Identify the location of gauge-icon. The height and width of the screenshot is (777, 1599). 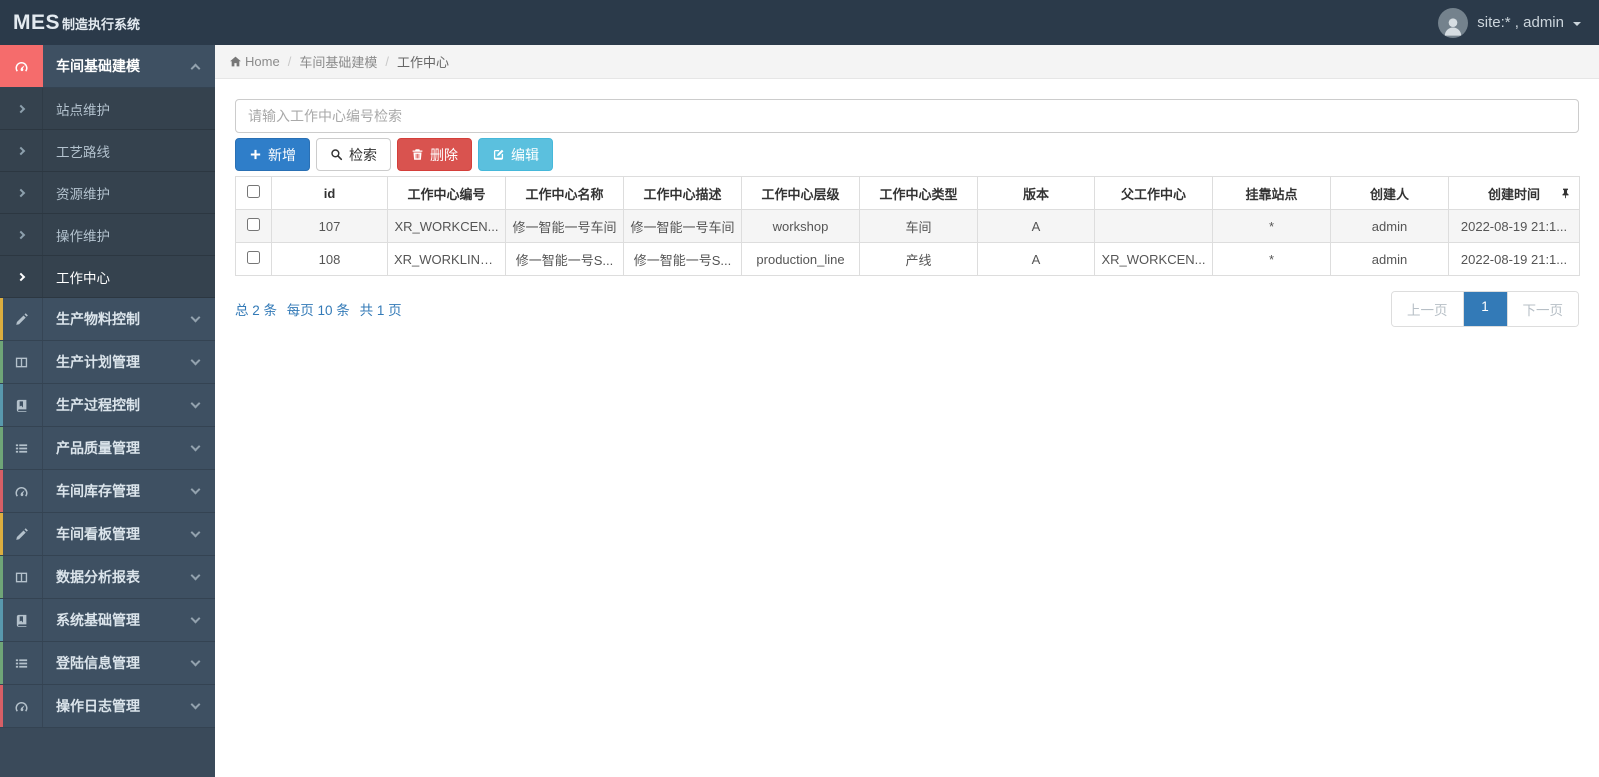
(21, 491).